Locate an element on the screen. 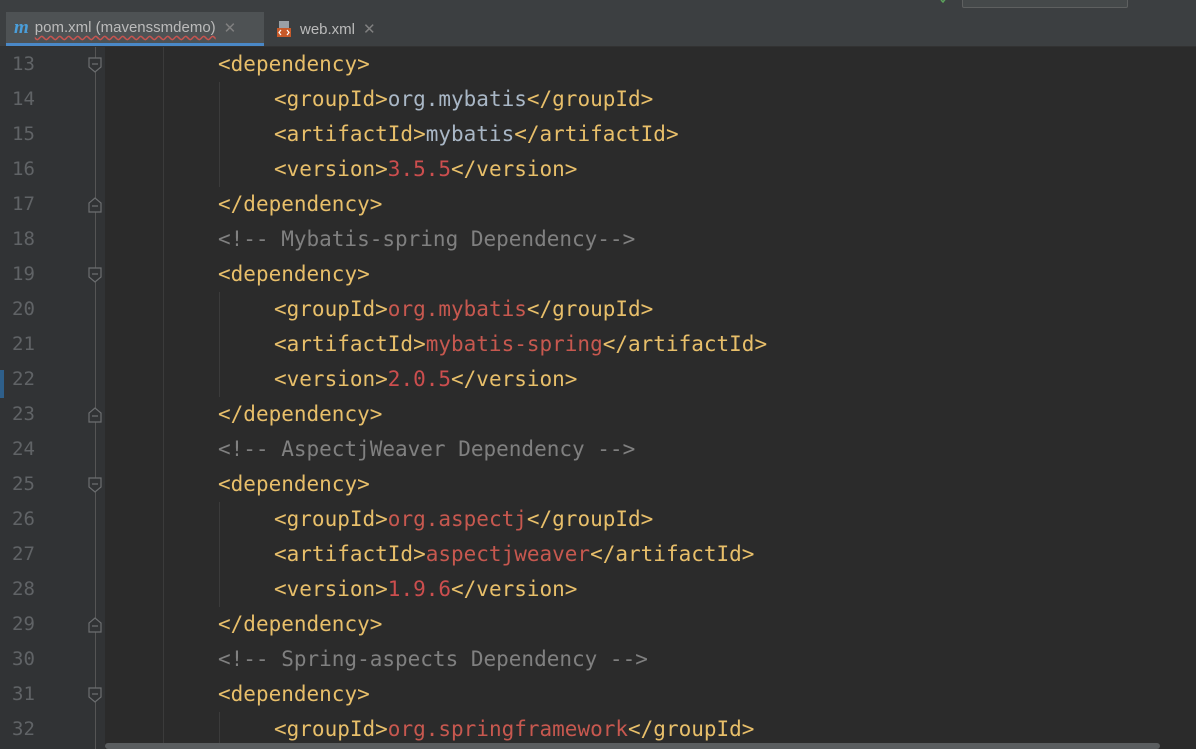  line-number: 32 is located at coordinates (23, 729).